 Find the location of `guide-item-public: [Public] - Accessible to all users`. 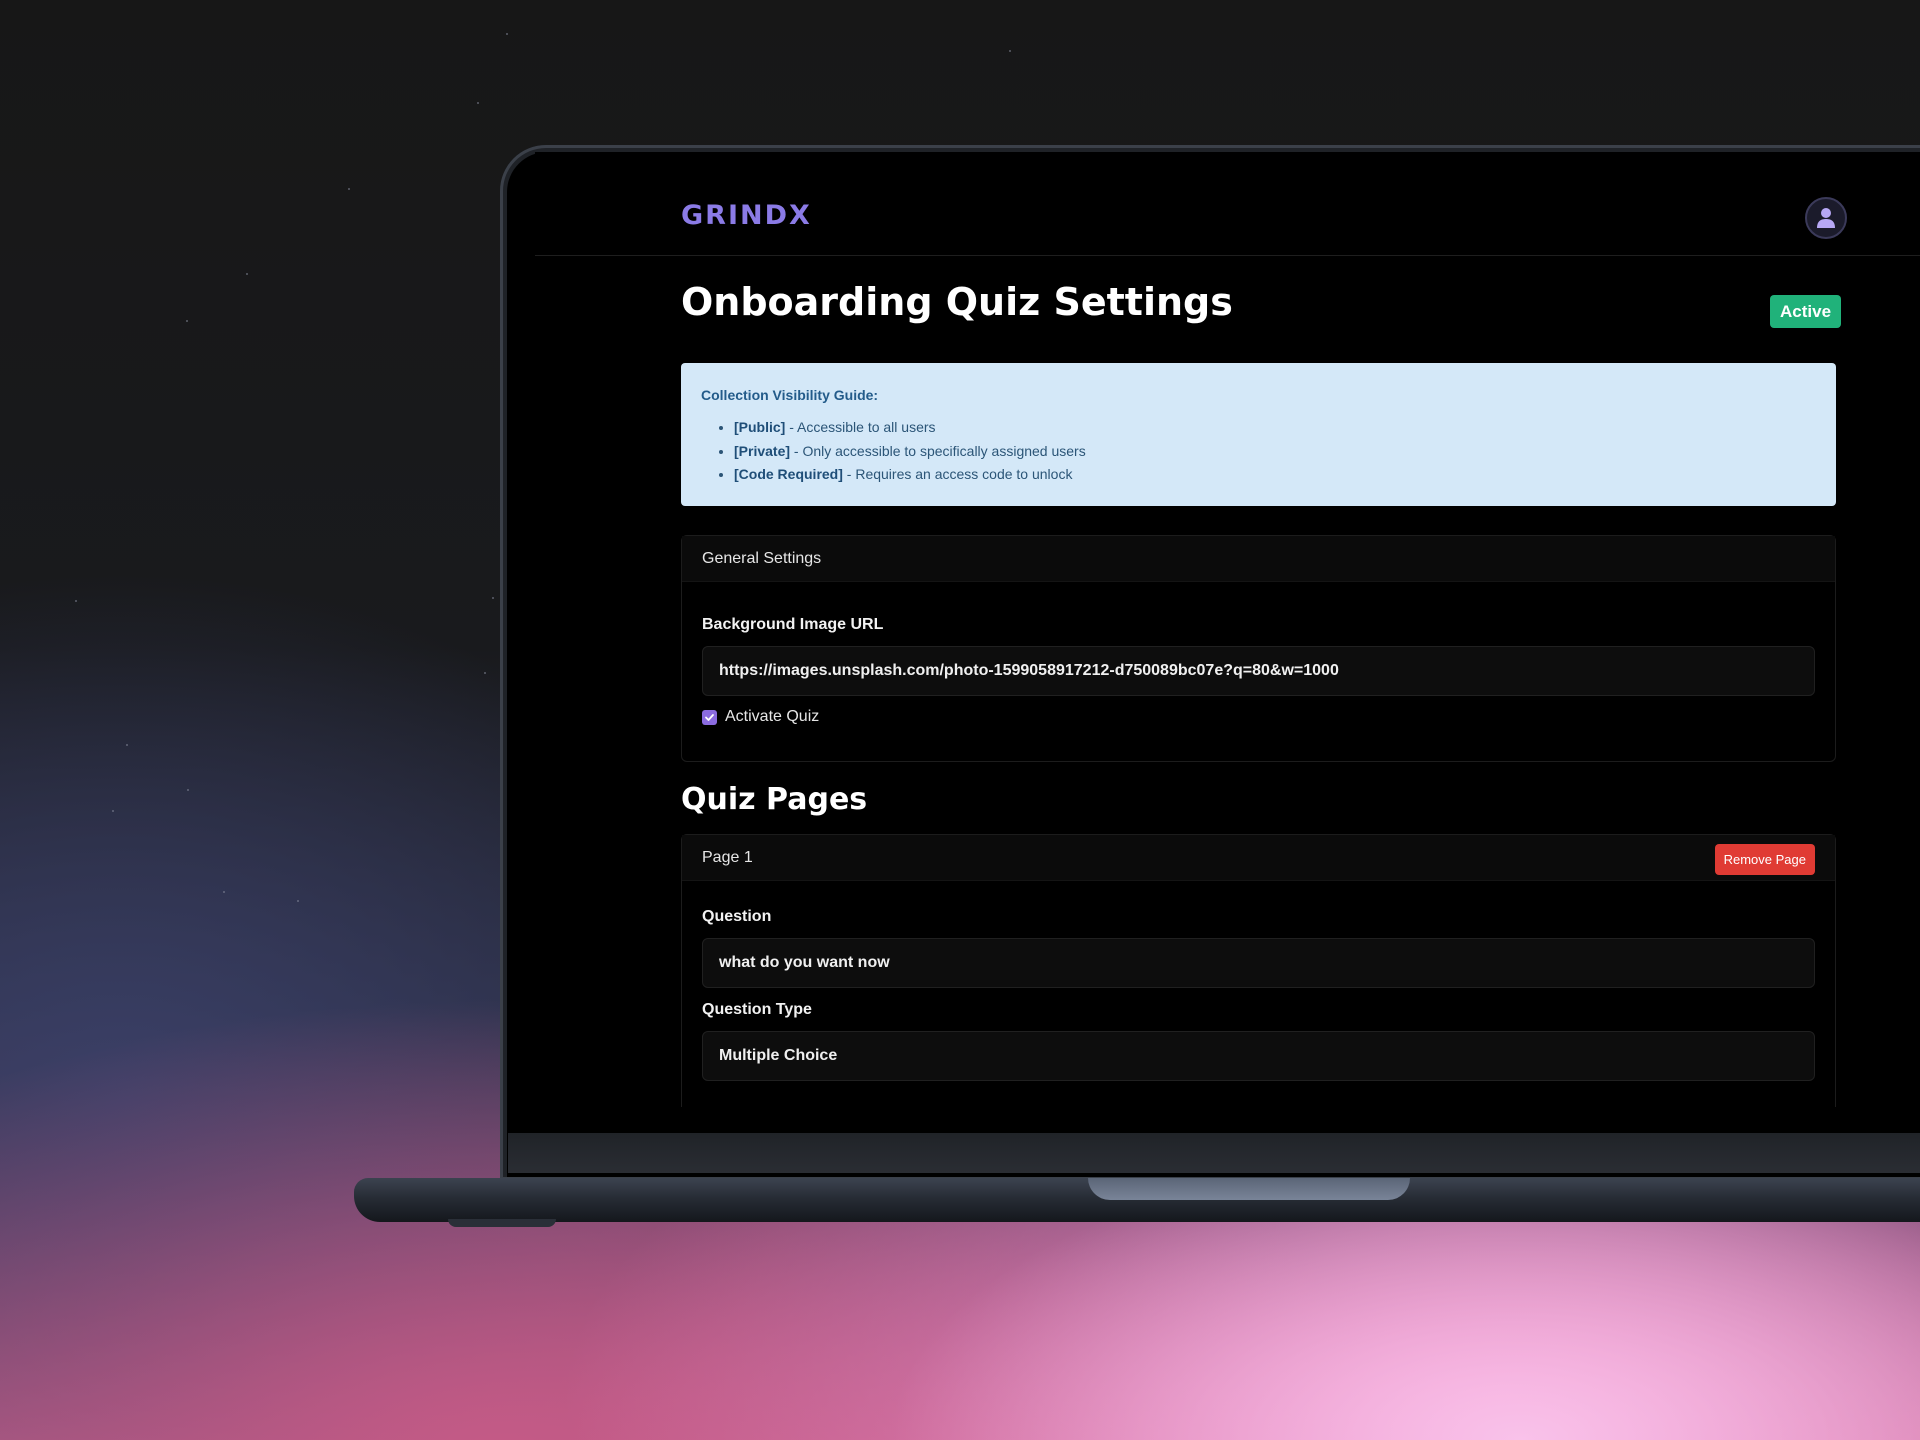

guide-item-public: [Public] - Accessible to all users is located at coordinates (1275, 428).